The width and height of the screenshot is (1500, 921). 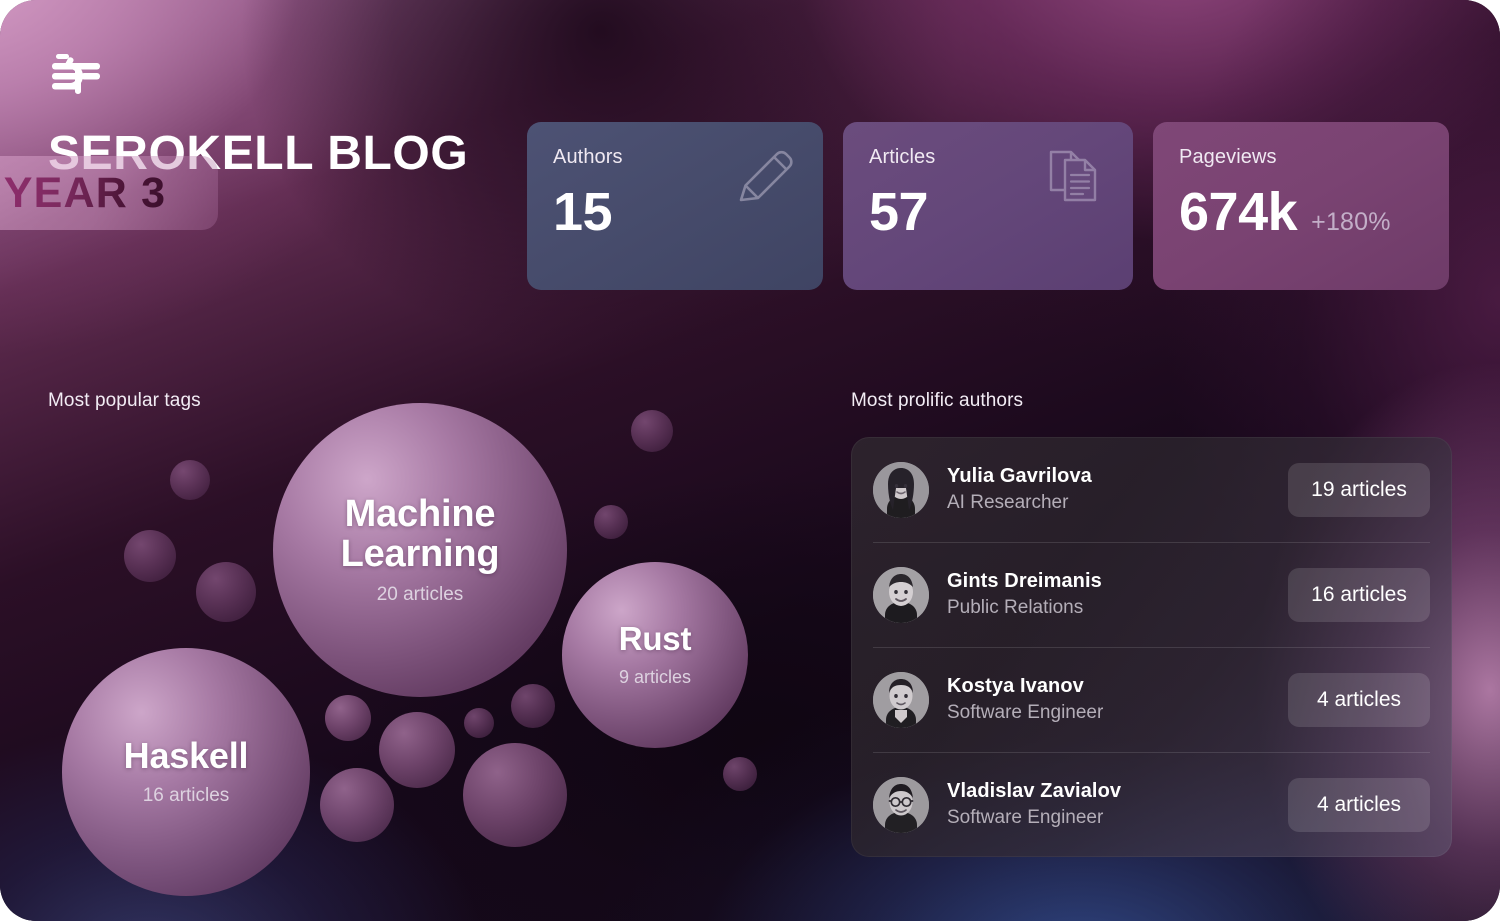 What do you see at coordinates (1351, 222) in the screenshot?
I see `stat-delta-pageviews: +180%` at bounding box center [1351, 222].